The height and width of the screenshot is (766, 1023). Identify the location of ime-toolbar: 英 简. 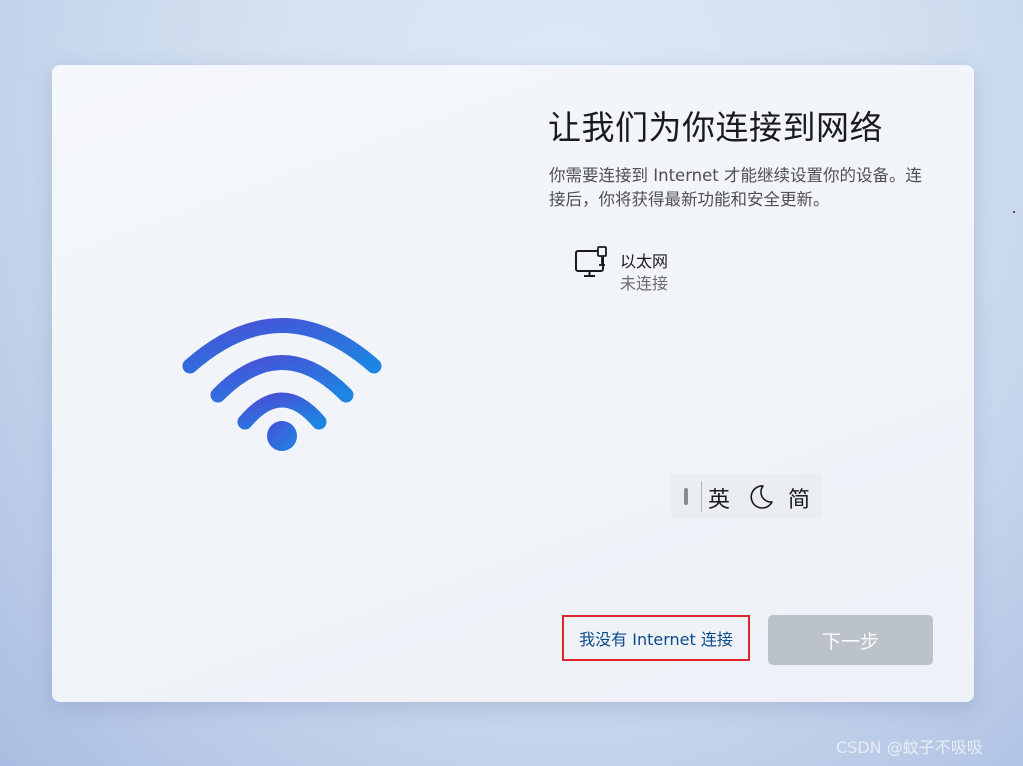
(746, 496).